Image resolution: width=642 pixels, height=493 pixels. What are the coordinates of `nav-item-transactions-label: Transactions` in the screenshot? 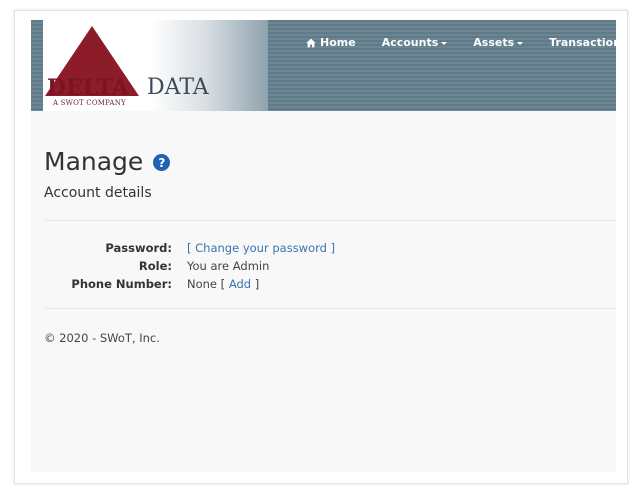 It's located at (582, 42).